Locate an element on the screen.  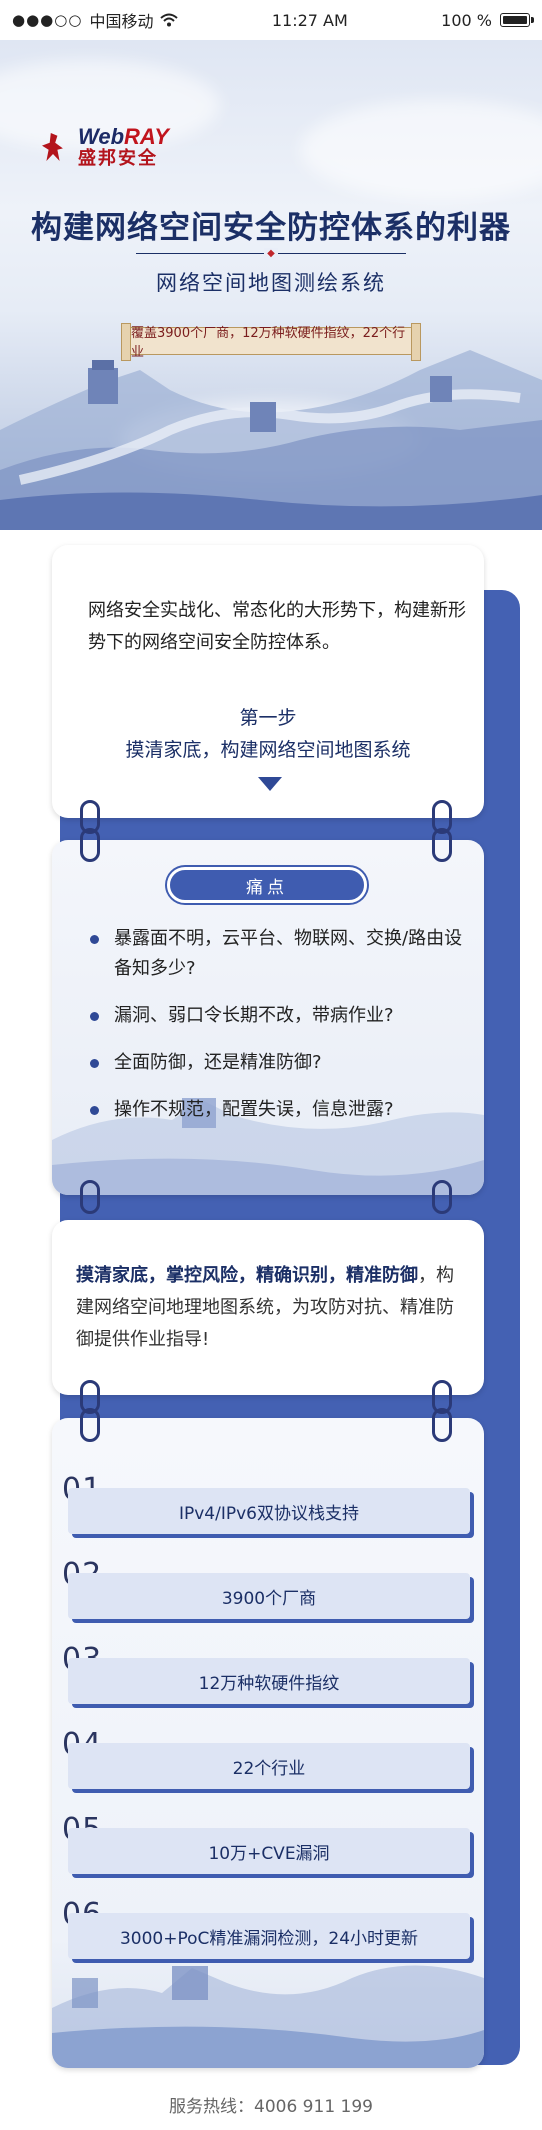
wifi-icon is located at coordinates (169, 20).